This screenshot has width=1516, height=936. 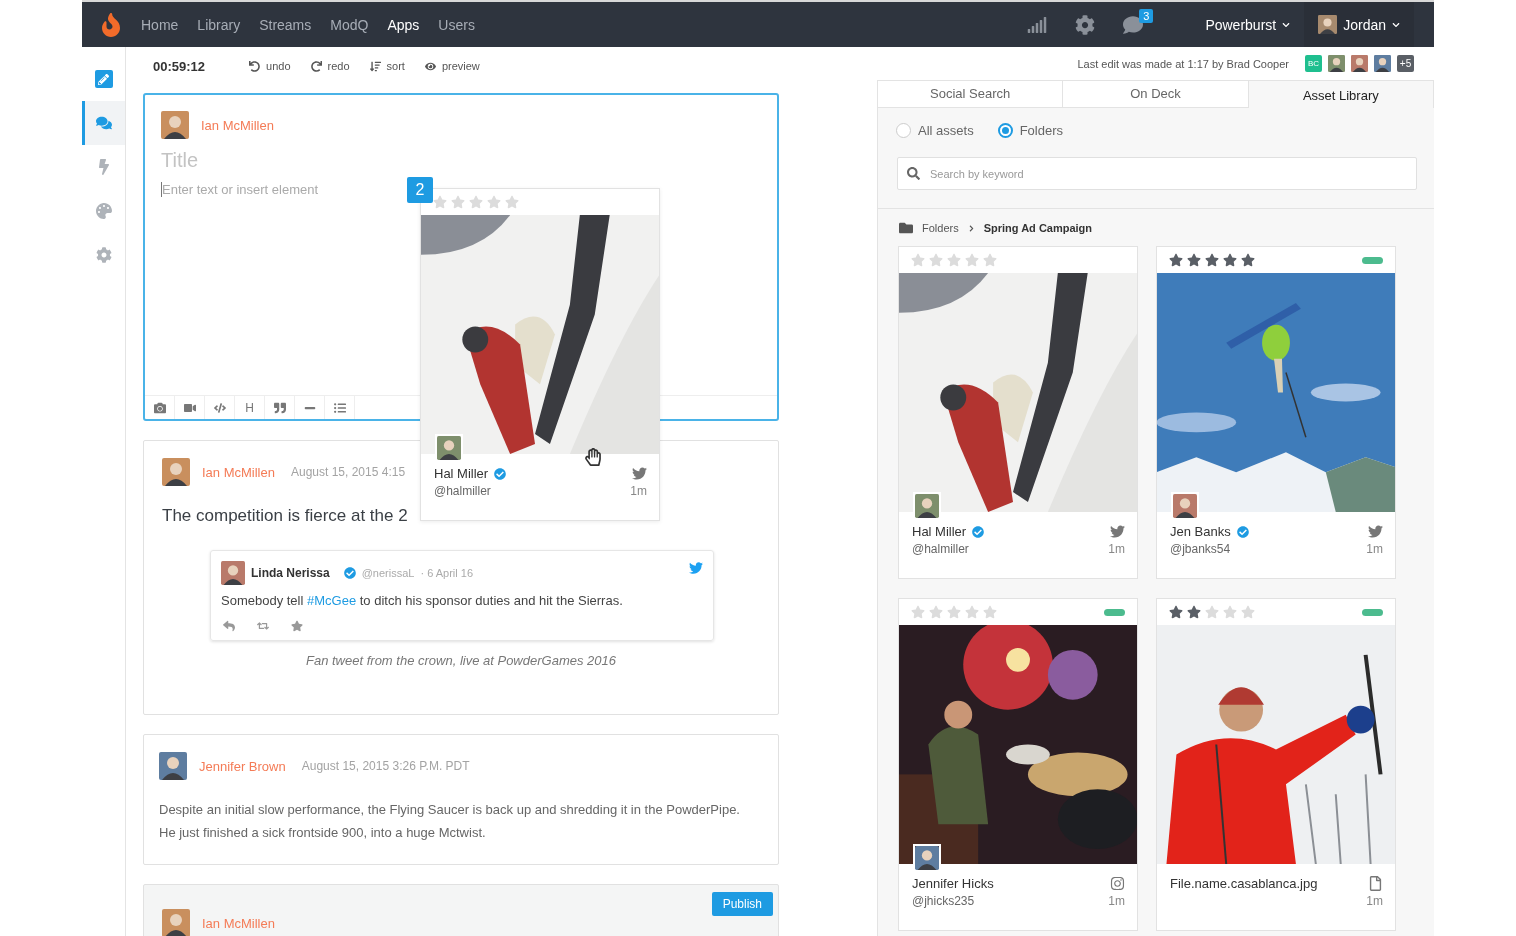 I want to click on panel-tab: On Deck, so click(x=1156, y=94).